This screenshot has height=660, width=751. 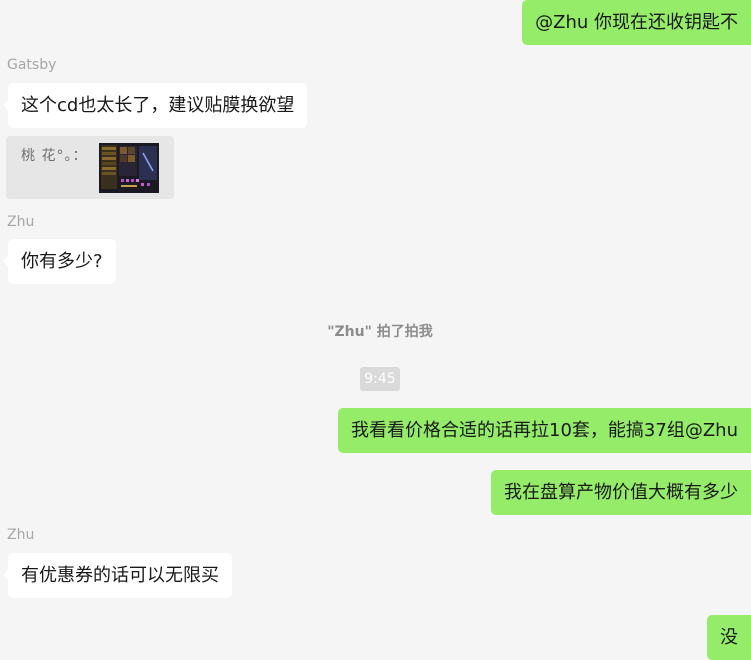 I want to click on game-screenshot-image, so click(x=129, y=168).